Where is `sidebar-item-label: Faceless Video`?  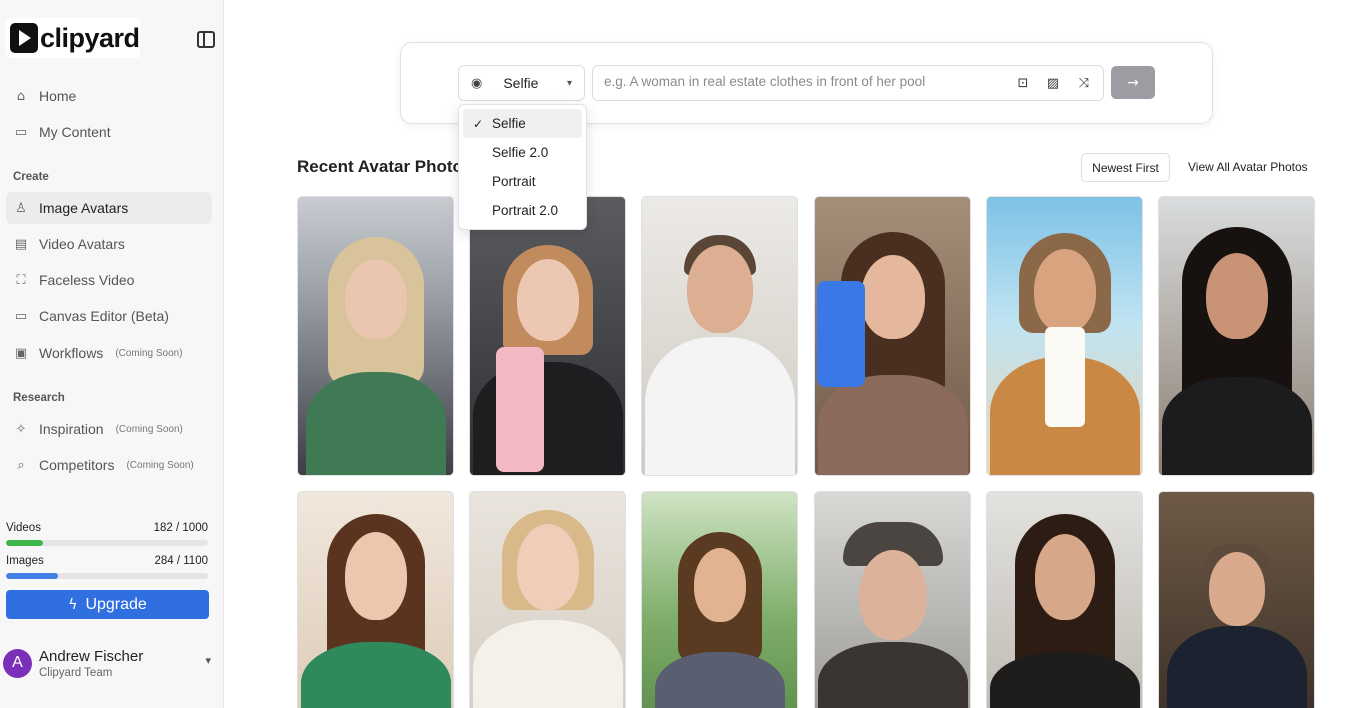
sidebar-item-label: Faceless Video is located at coordinates (87, 280).